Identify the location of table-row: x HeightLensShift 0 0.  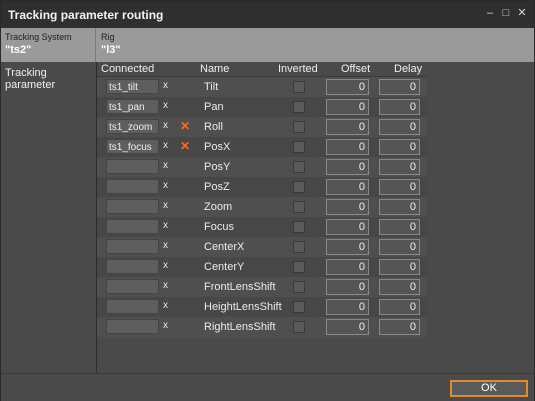
(262, 307).